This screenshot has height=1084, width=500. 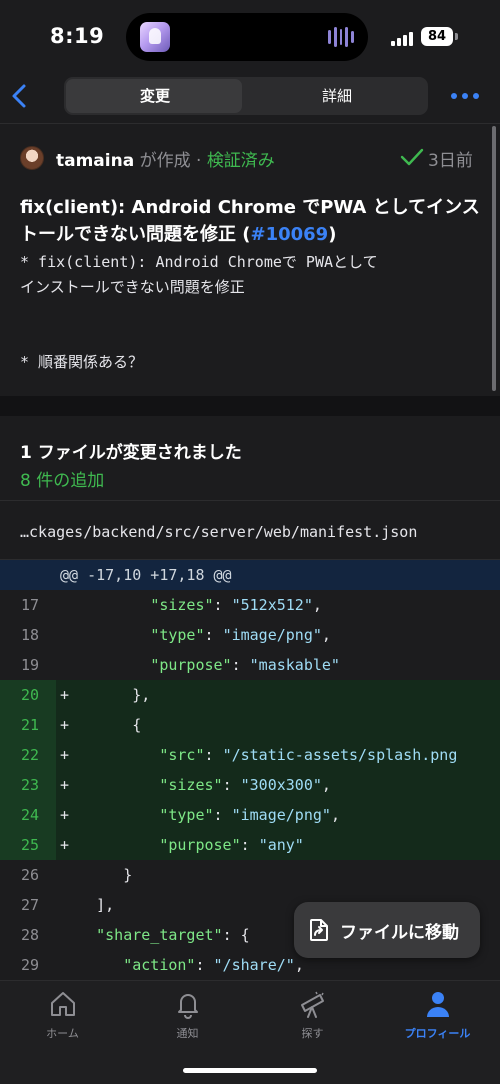 I want to click on home-indicator, so click(x=250, y=1070).